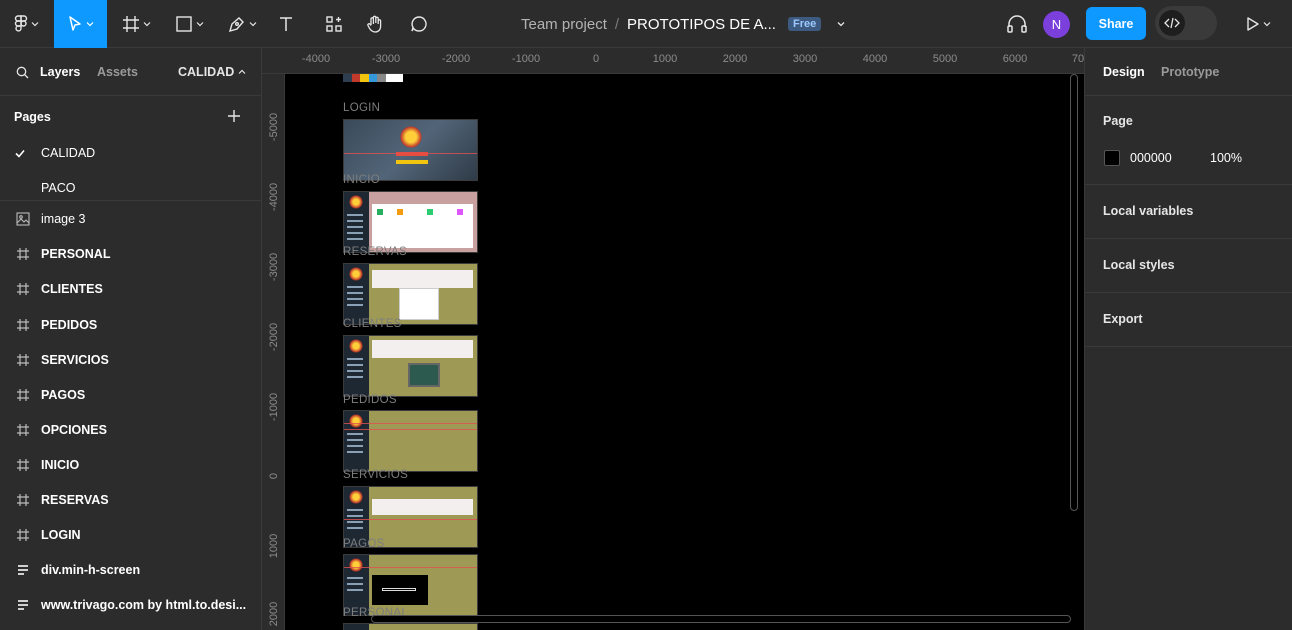  I want to click on tab-assets: Assets, so click(117, 72).